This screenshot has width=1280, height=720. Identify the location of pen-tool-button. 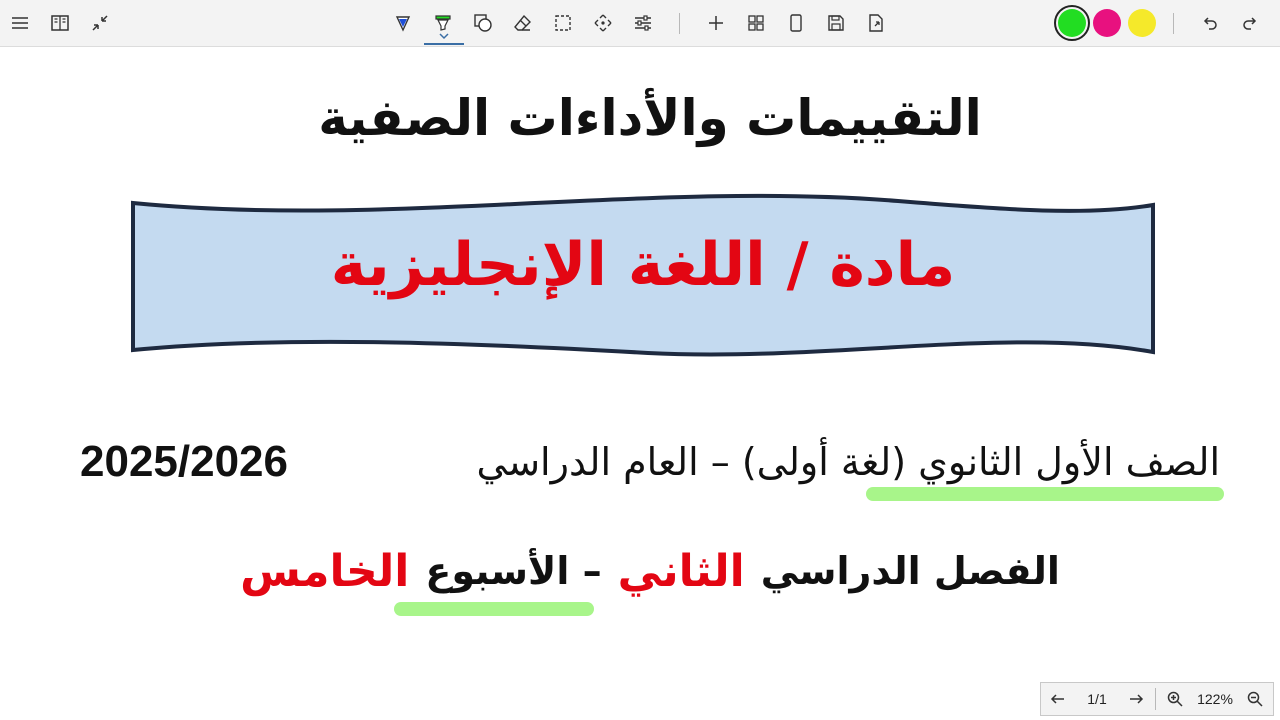
(403, 23).